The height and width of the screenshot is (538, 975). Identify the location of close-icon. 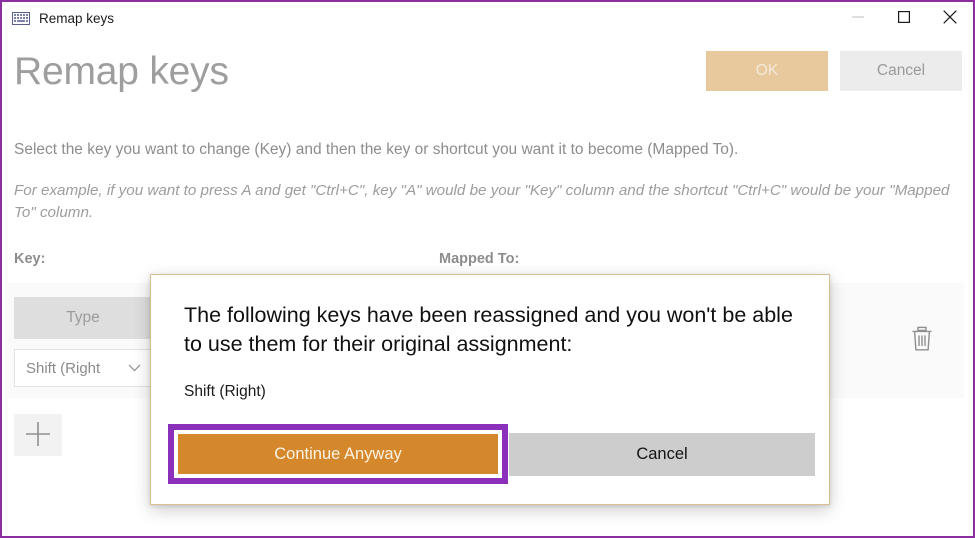
(950, 18).